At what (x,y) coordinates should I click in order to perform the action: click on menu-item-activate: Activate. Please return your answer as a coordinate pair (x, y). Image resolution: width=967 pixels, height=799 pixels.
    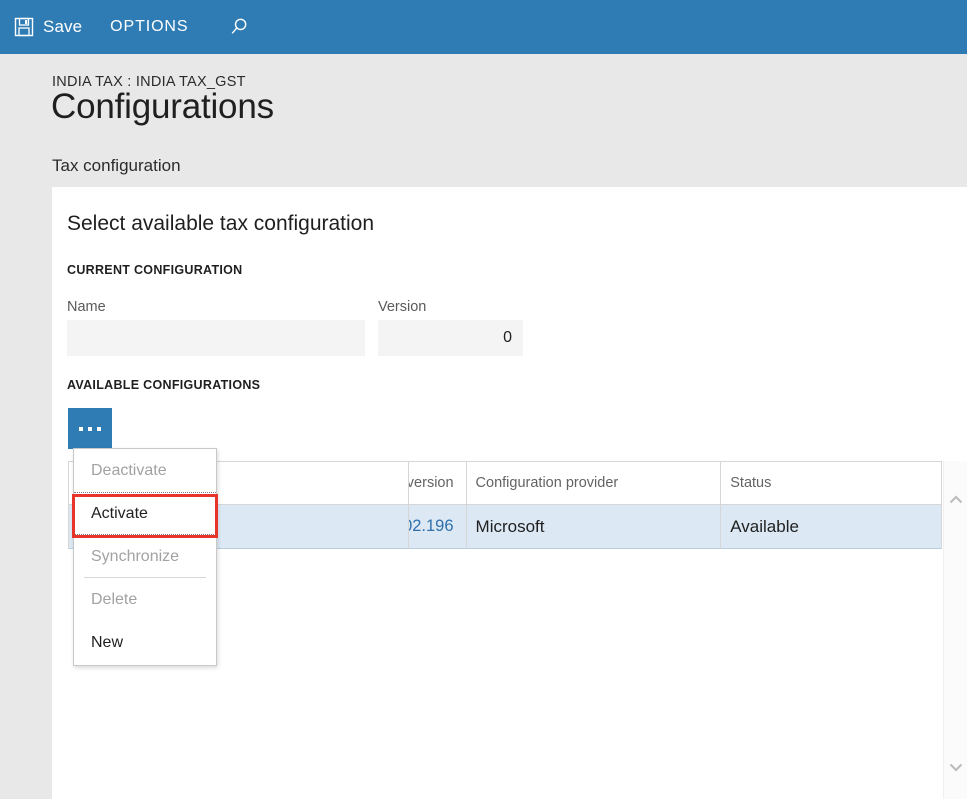
    Looking at the image, I should click on (145, 513).